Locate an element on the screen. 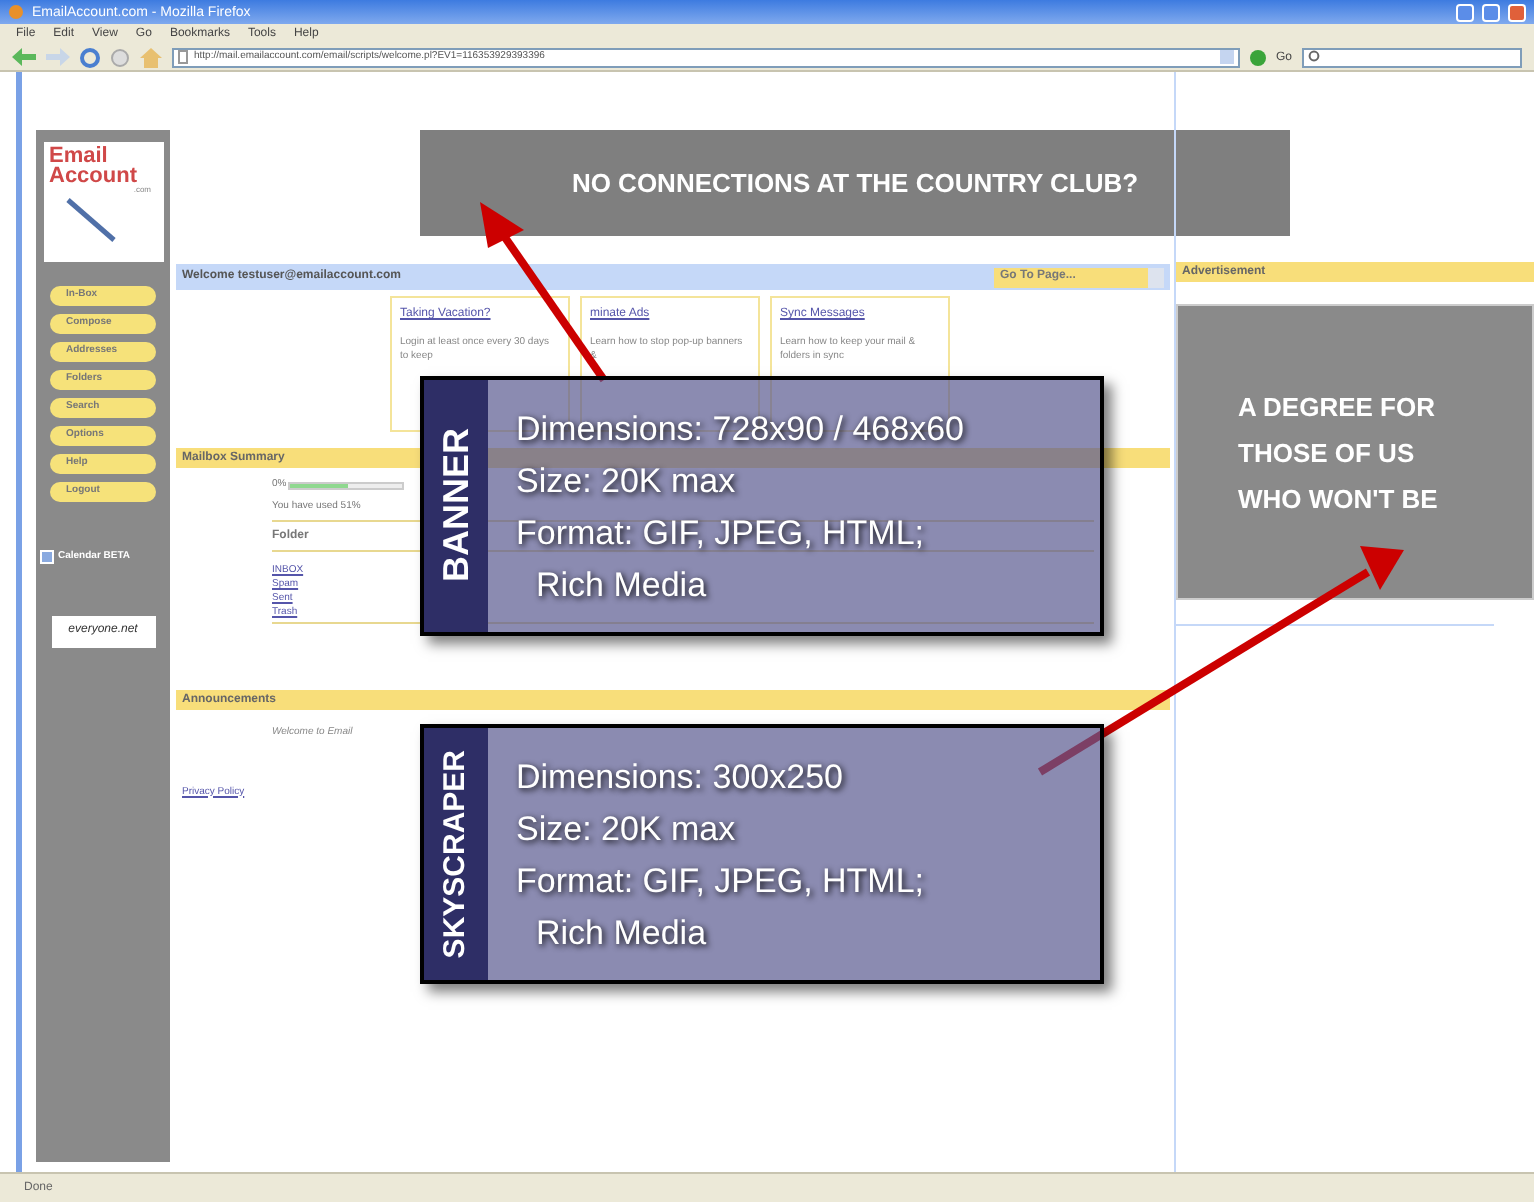  home-icon is located at coordinates (151, 57).